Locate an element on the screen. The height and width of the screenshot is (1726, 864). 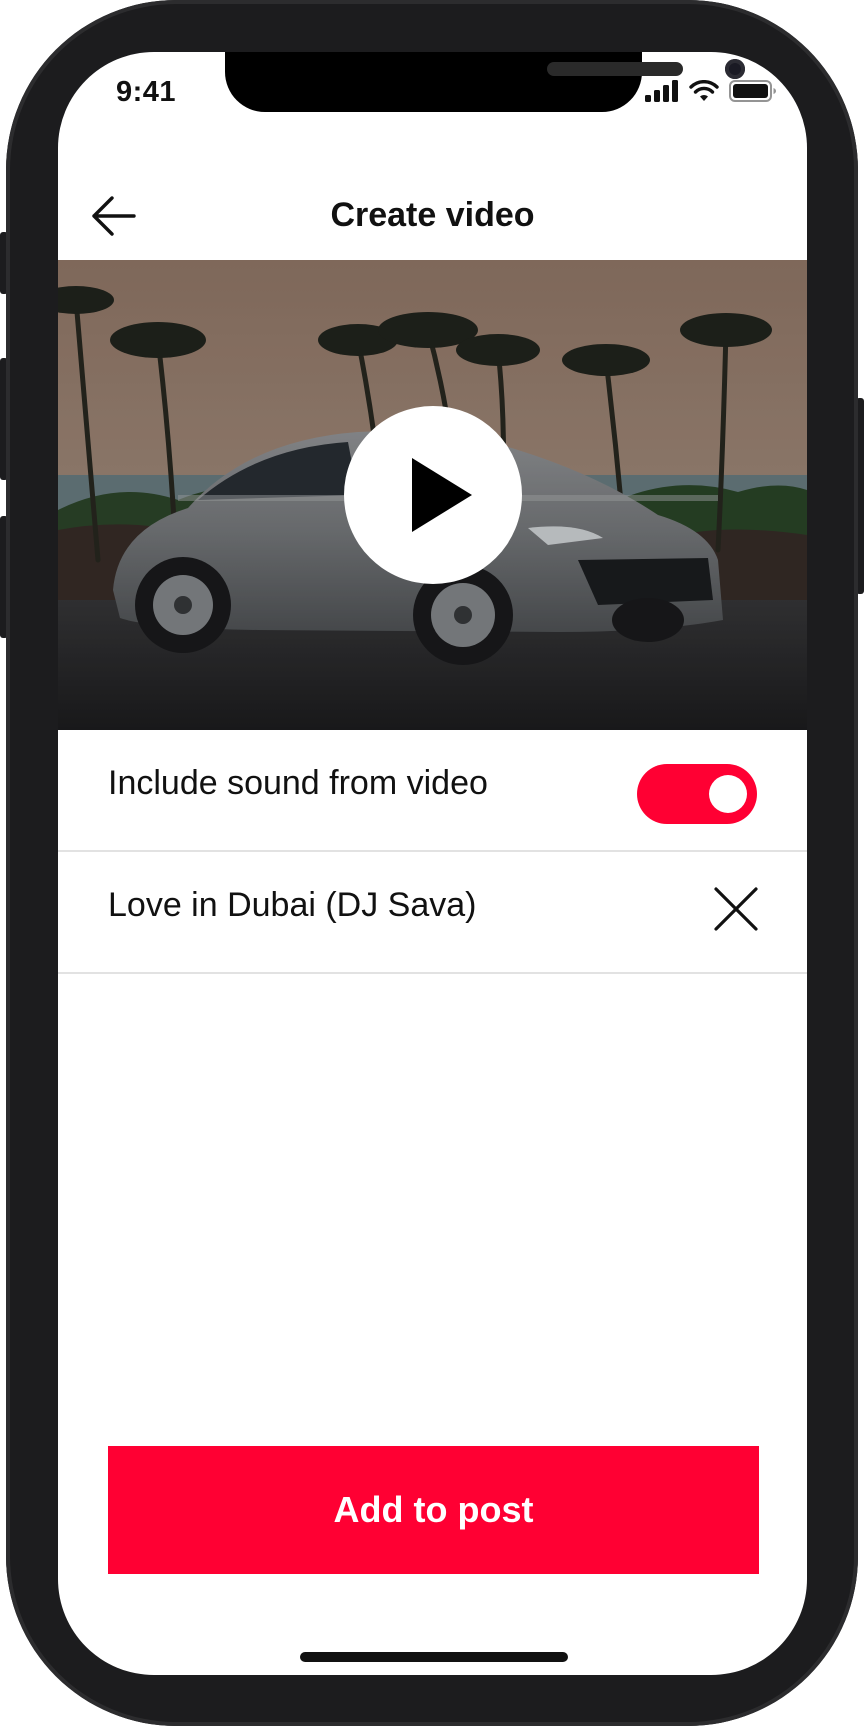
status-time: 9:41 is located at coordinates (146, 92).